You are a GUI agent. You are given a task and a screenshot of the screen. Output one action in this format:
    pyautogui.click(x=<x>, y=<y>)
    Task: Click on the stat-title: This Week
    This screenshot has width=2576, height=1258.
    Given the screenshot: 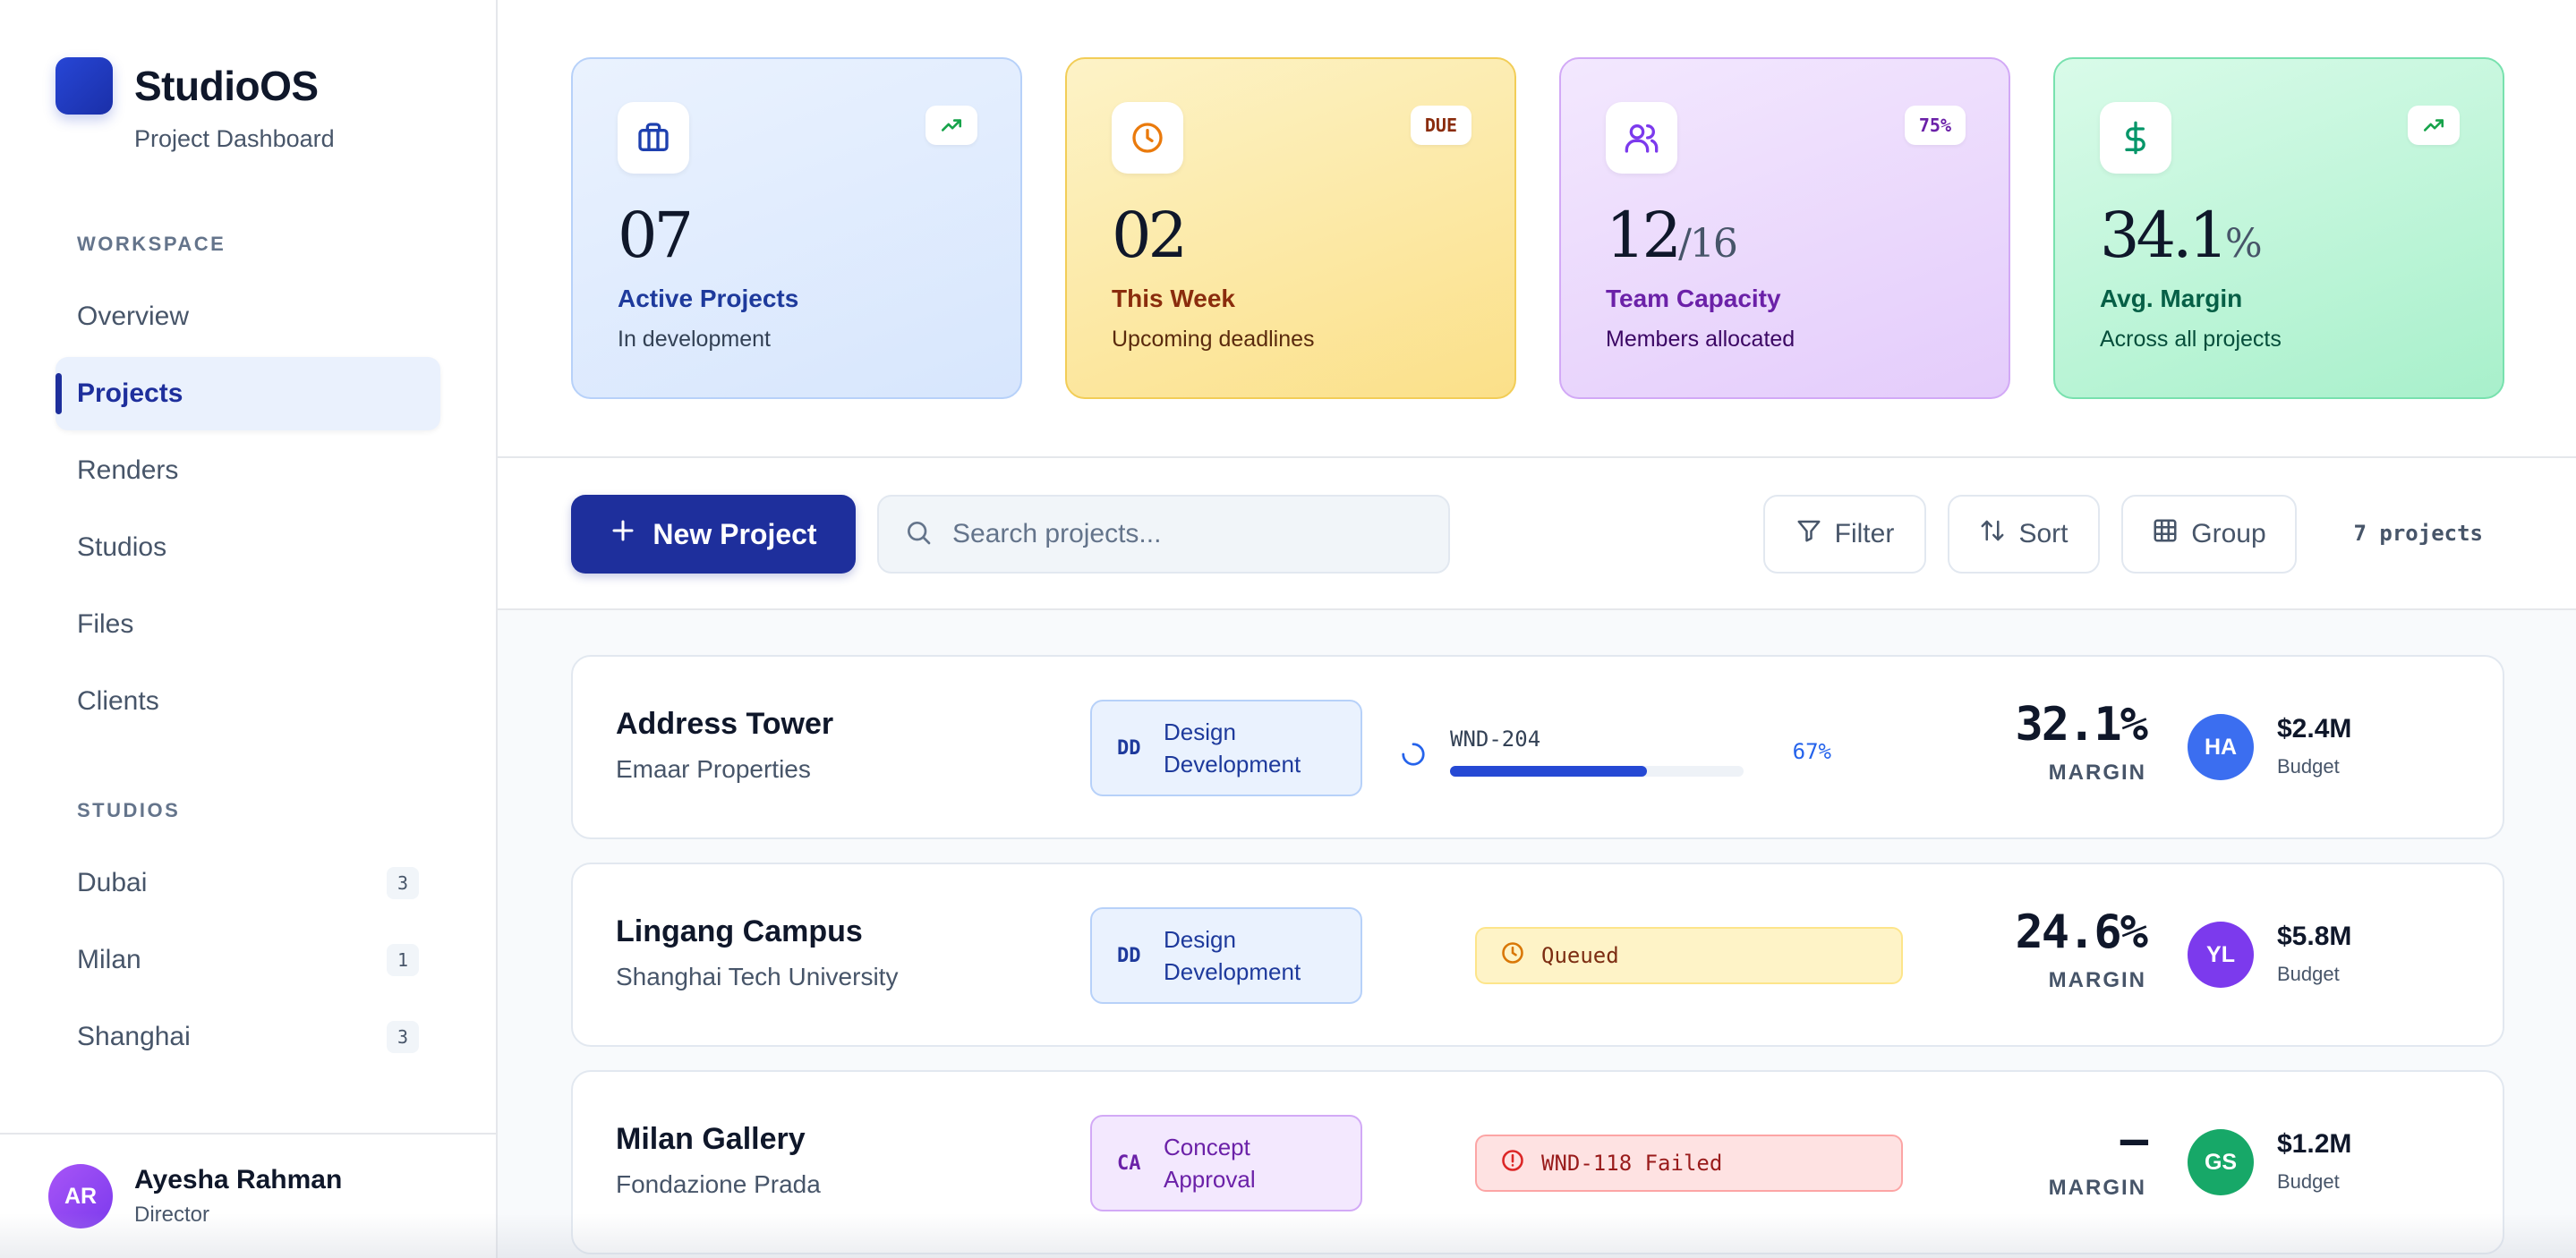 What is the action you would take?
    pyautogui.click(x=1173, y=298)
    